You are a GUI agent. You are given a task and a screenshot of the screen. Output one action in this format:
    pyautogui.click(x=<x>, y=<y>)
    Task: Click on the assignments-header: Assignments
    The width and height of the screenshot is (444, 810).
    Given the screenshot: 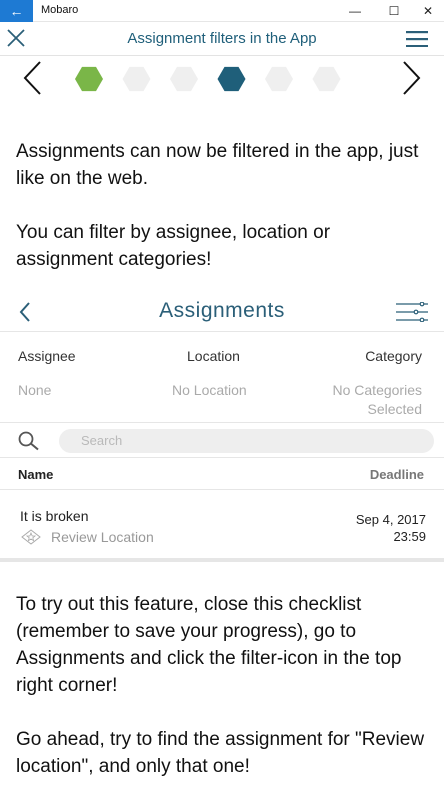 What is the action you would take?
    pyautogui.click(x=222, y=312)
    